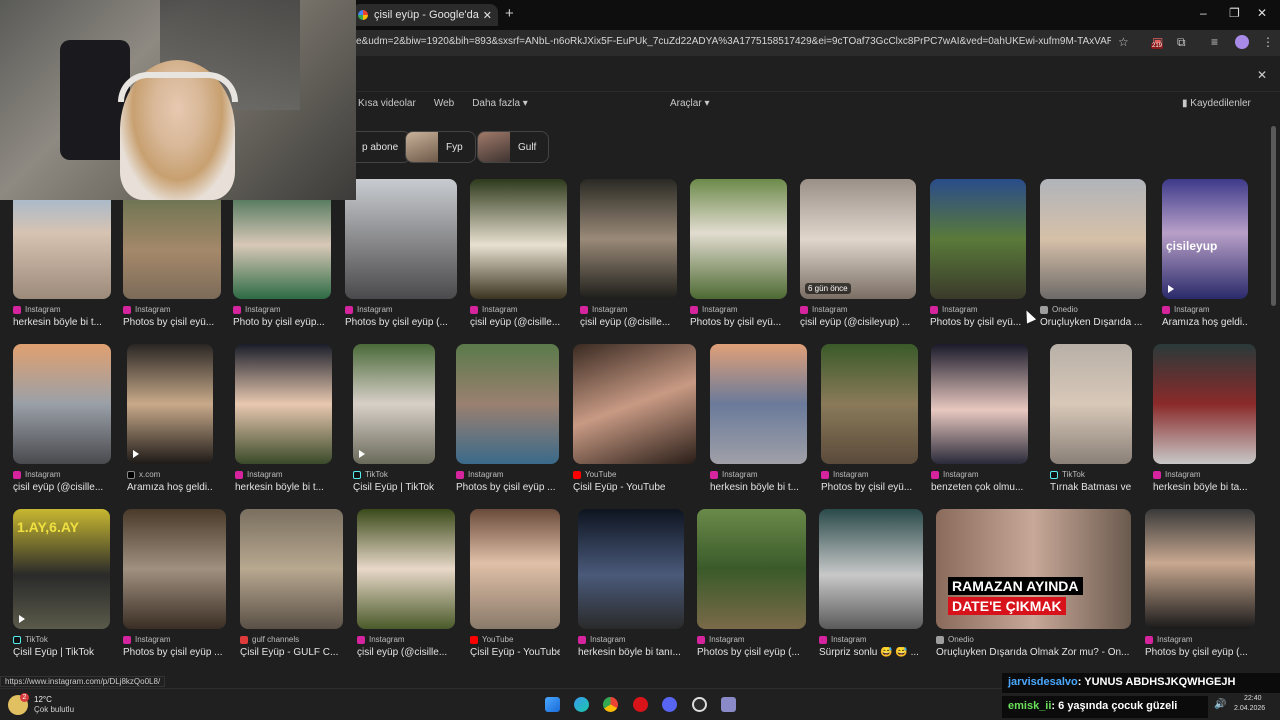 The width and height of the screenshot is (1280, 720). What do you see at coordinates (858, 239) in the screenshot?
I see `result-image: 6 gün önce` at bounding box center [858, 239].